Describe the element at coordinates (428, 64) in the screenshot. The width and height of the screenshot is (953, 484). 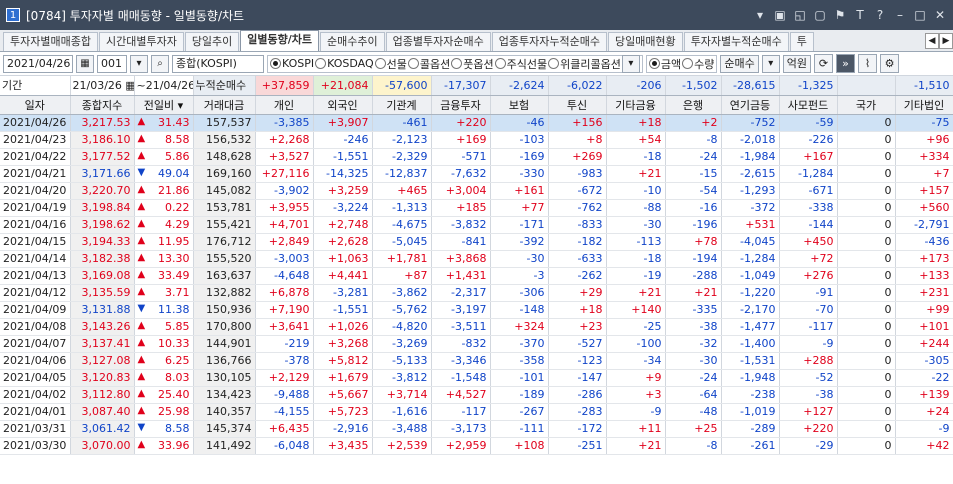
I see `market-radio: 콜옵션` at that location.